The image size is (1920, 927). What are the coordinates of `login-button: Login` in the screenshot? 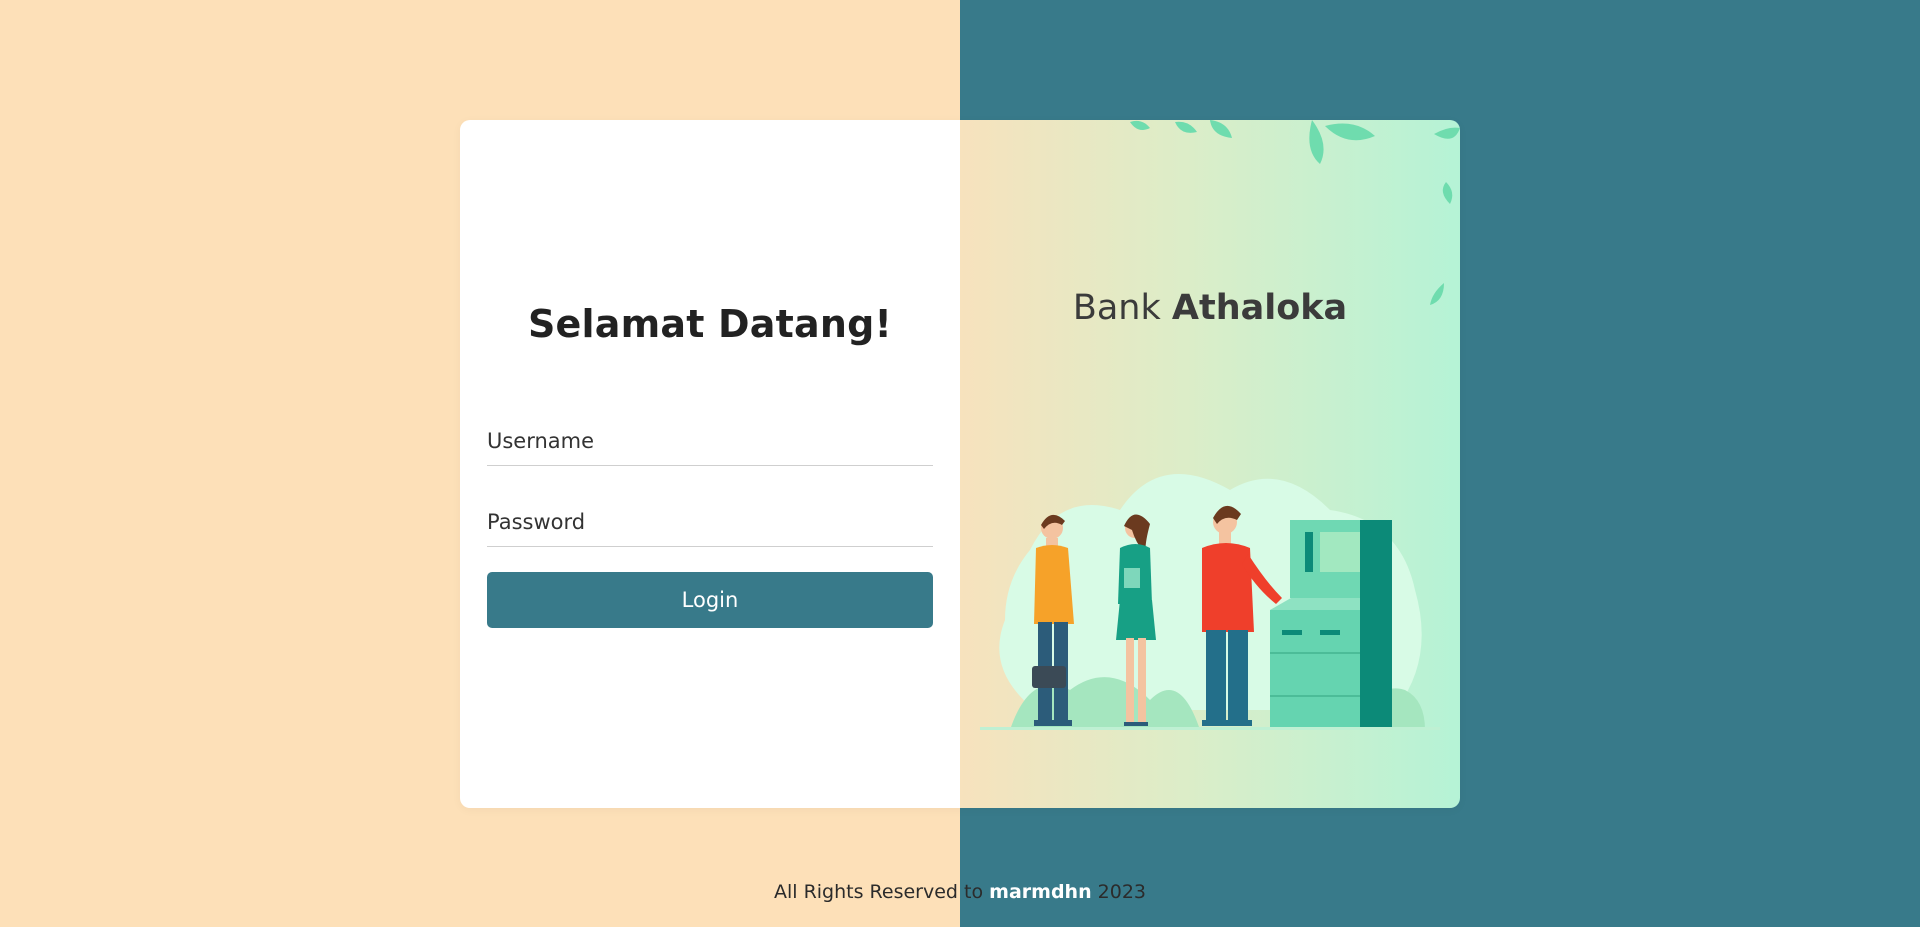 It's located at (710, 600).